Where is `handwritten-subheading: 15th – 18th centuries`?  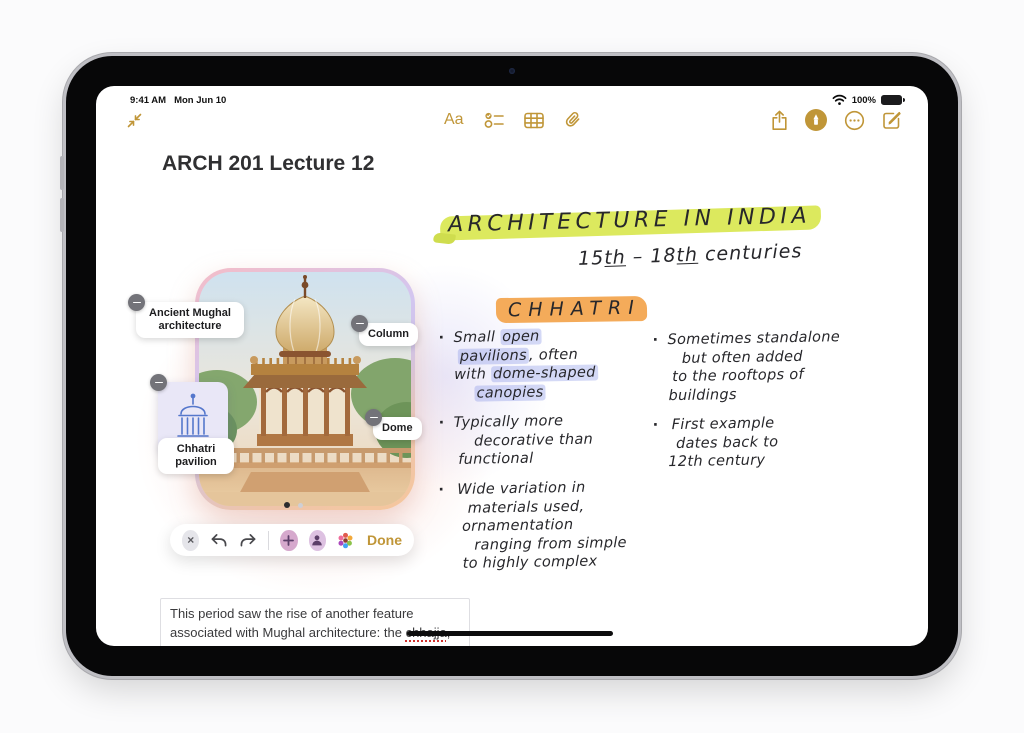 handwritten-subheading: 15th – 18th centuries is located at coordinates (690, 255).